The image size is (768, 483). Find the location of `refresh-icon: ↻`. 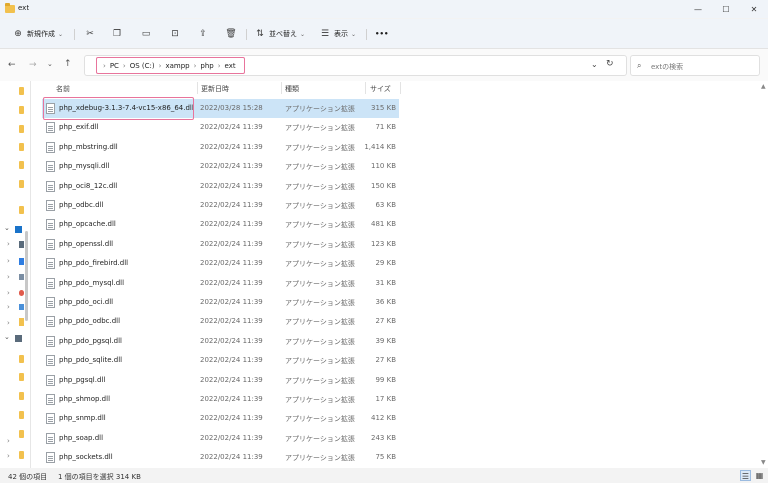

refresh-icon: ↻ is located at coordinates (610, 64).